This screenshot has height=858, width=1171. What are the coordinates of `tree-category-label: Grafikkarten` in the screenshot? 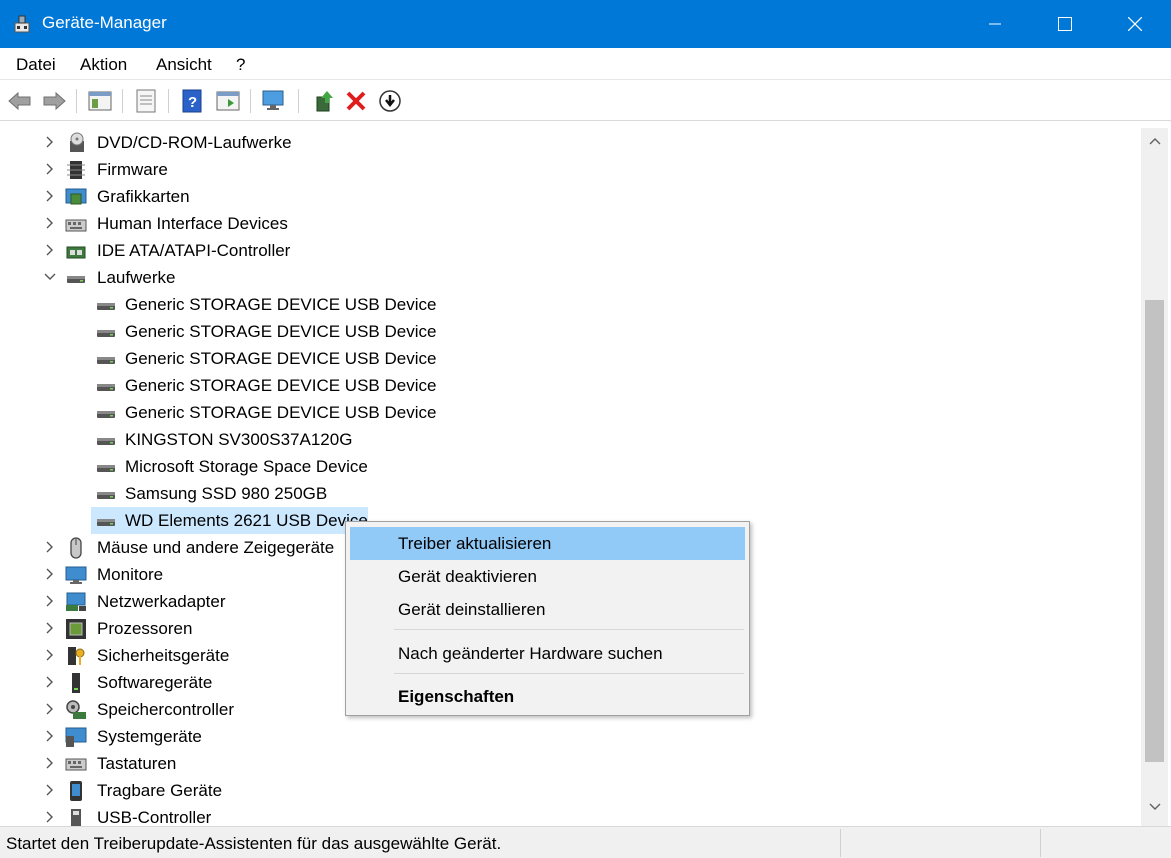 It's located at (143, 196).